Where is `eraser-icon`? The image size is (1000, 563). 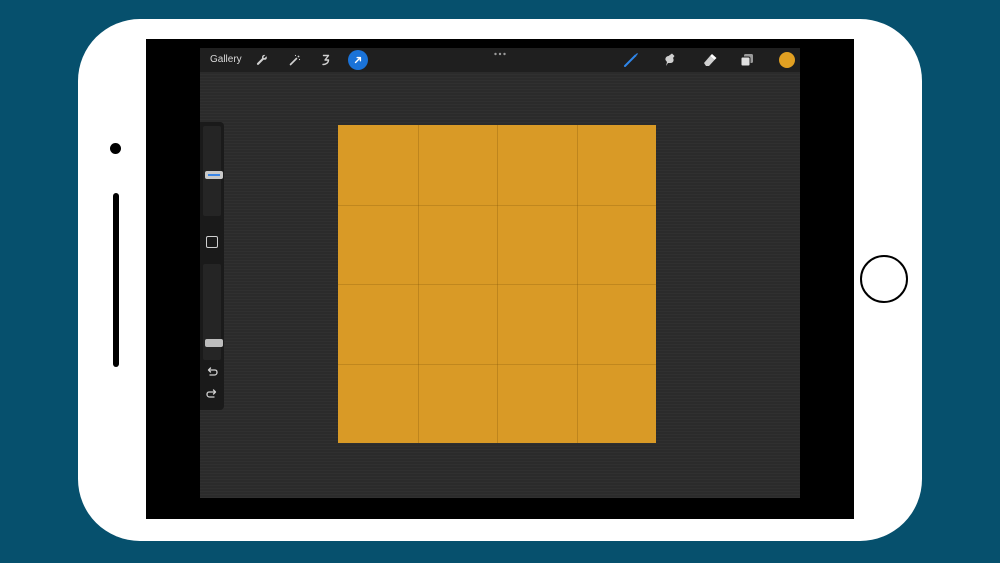 eraser-icon is located at coordinates (710, 60).